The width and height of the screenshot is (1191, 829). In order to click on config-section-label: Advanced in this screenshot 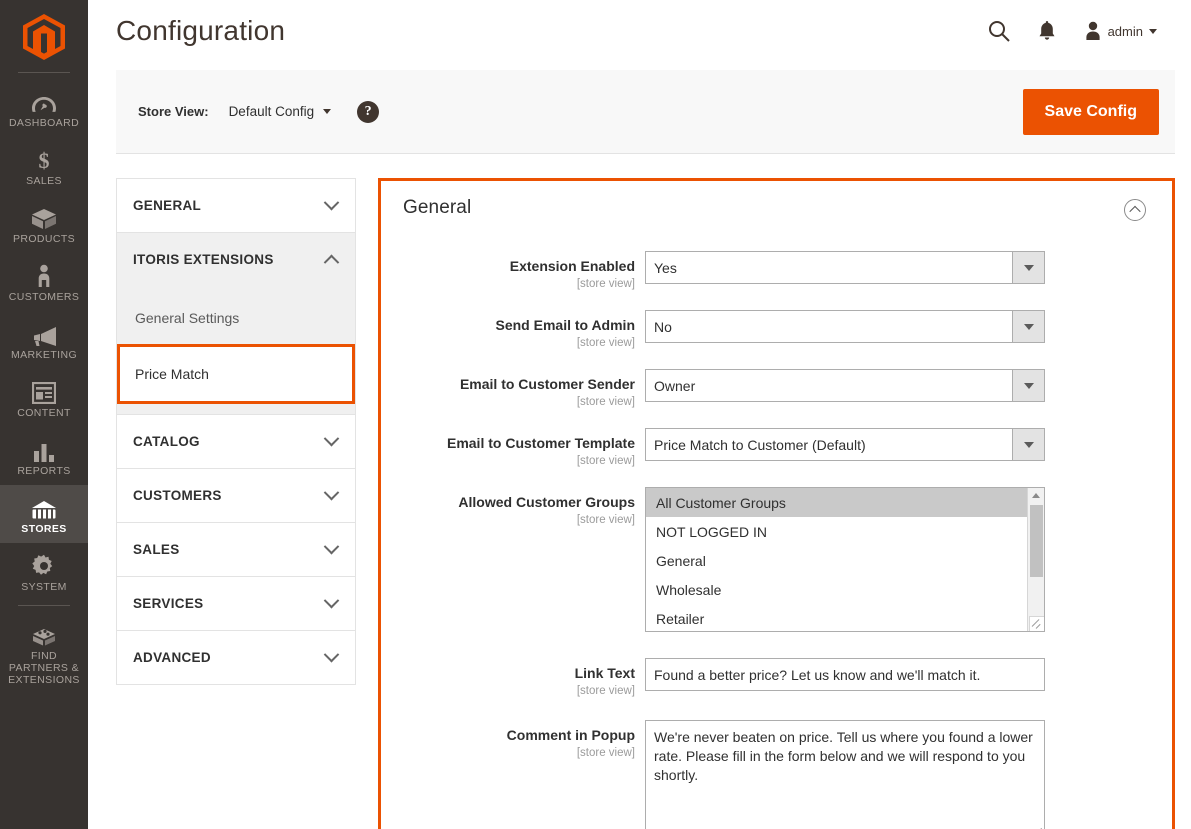, I will do `click(172, 657)`.